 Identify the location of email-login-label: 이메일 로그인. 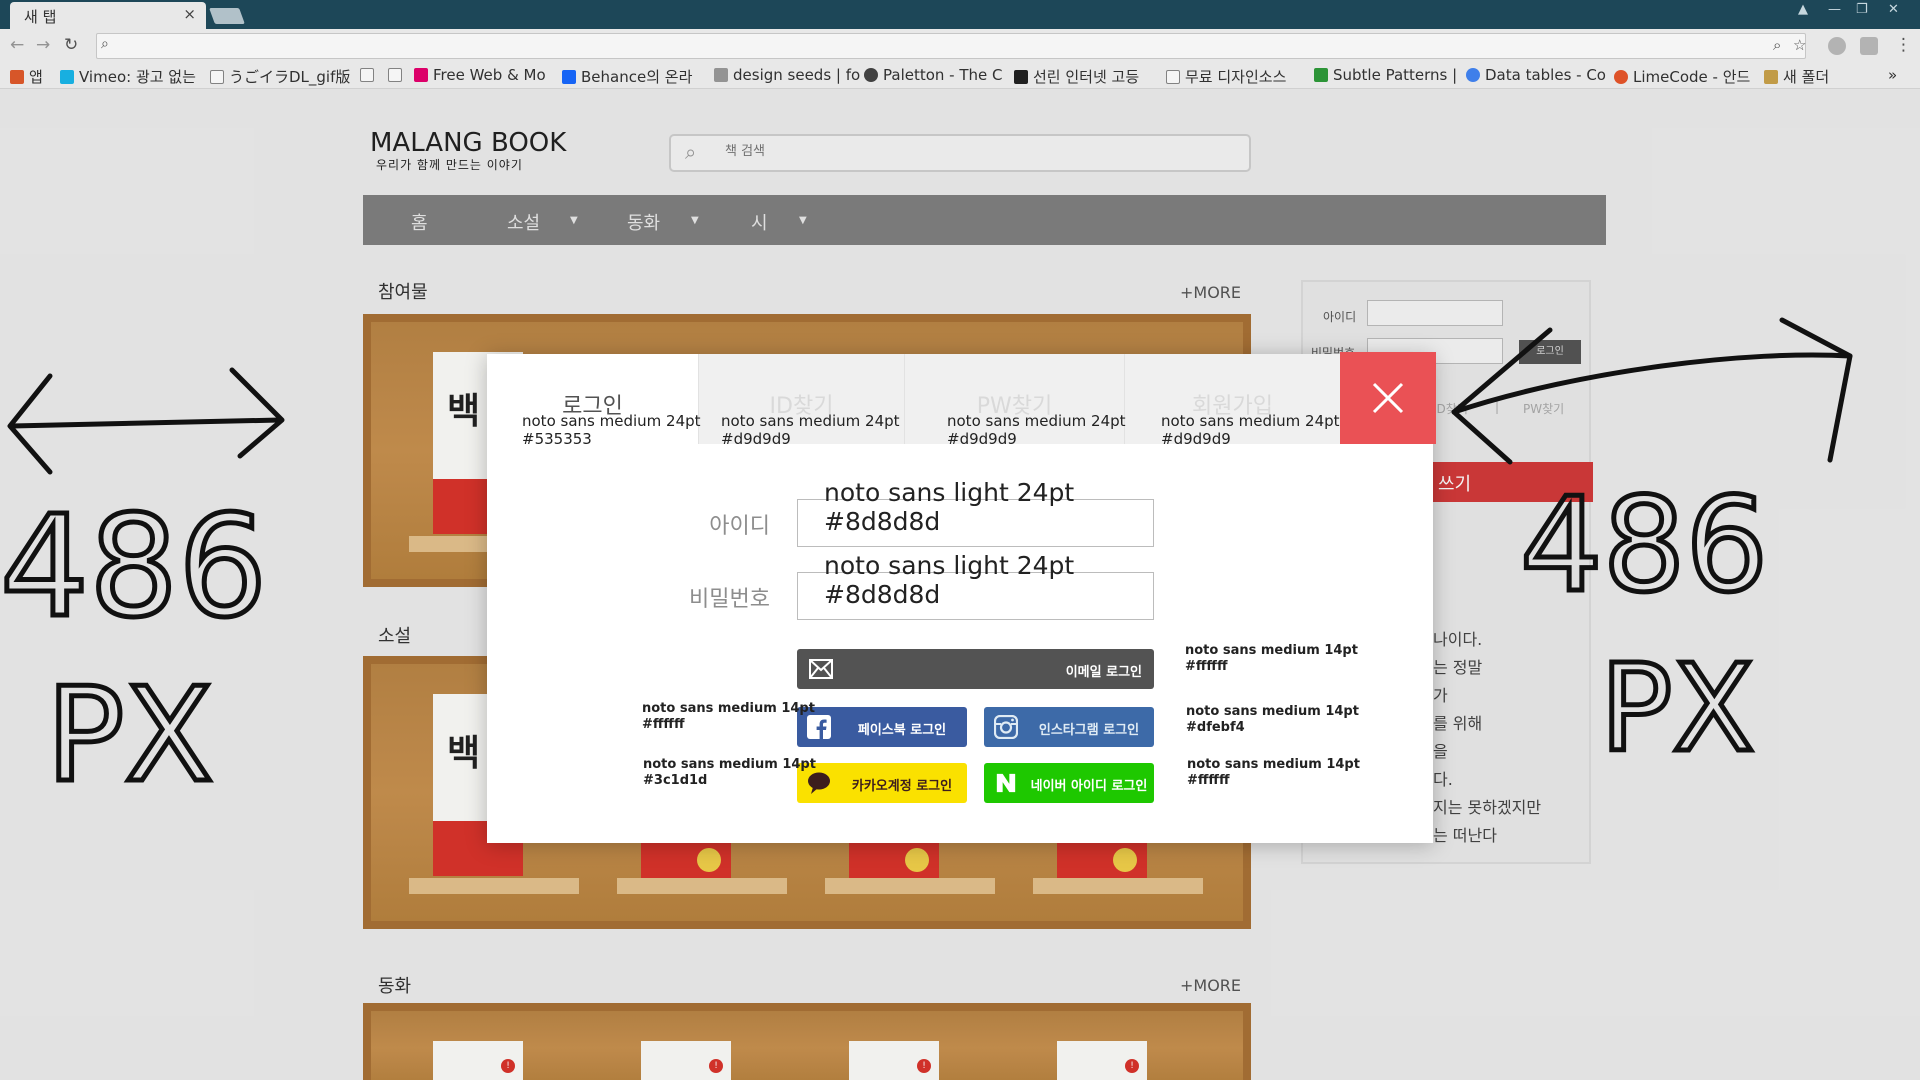
(1103, 672).